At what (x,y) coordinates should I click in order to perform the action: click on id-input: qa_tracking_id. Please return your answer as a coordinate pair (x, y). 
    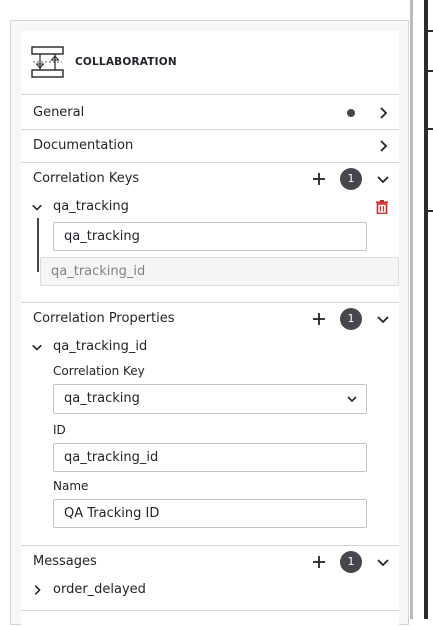
    Looking at the image, I should click on (210, 457).